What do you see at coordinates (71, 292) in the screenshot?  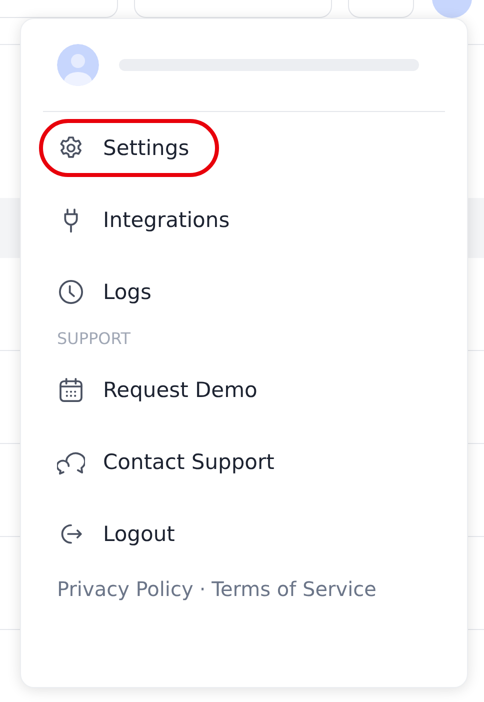 I see `clock-icon` at bounding box center [71, 292].